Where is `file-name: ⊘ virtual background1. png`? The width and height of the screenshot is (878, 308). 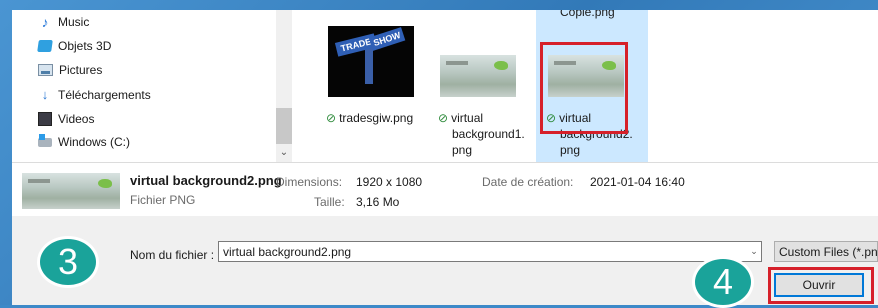 file-name: ⊘ virtual background1. png is located at coordinates (481, 134).